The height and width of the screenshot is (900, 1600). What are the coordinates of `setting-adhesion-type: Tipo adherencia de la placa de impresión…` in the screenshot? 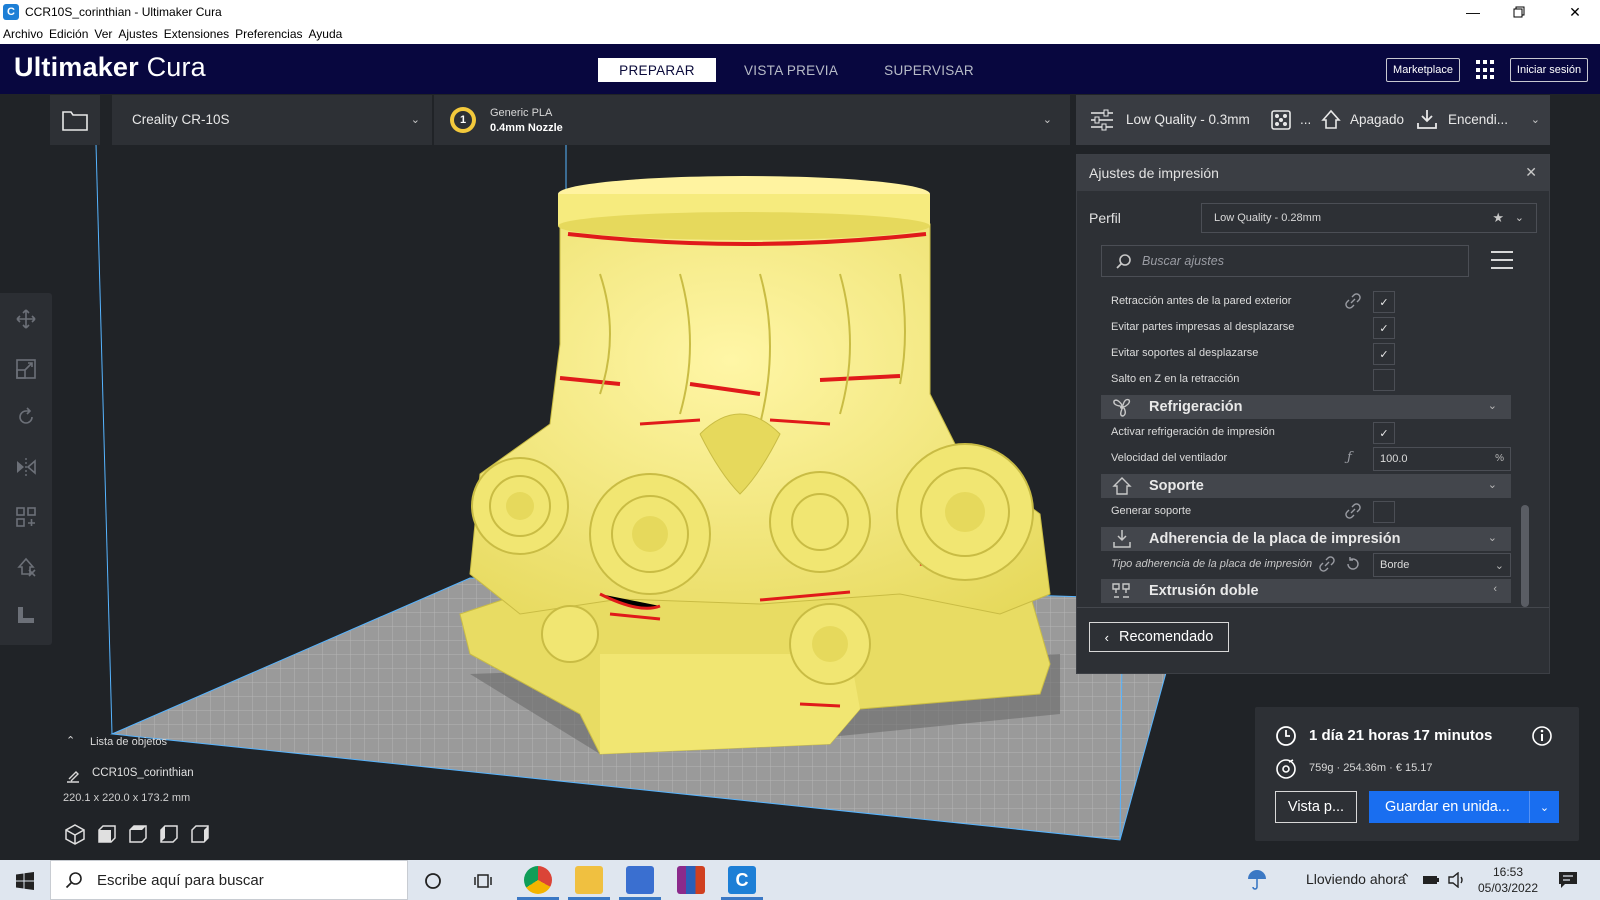 It's located at (1306, 565).